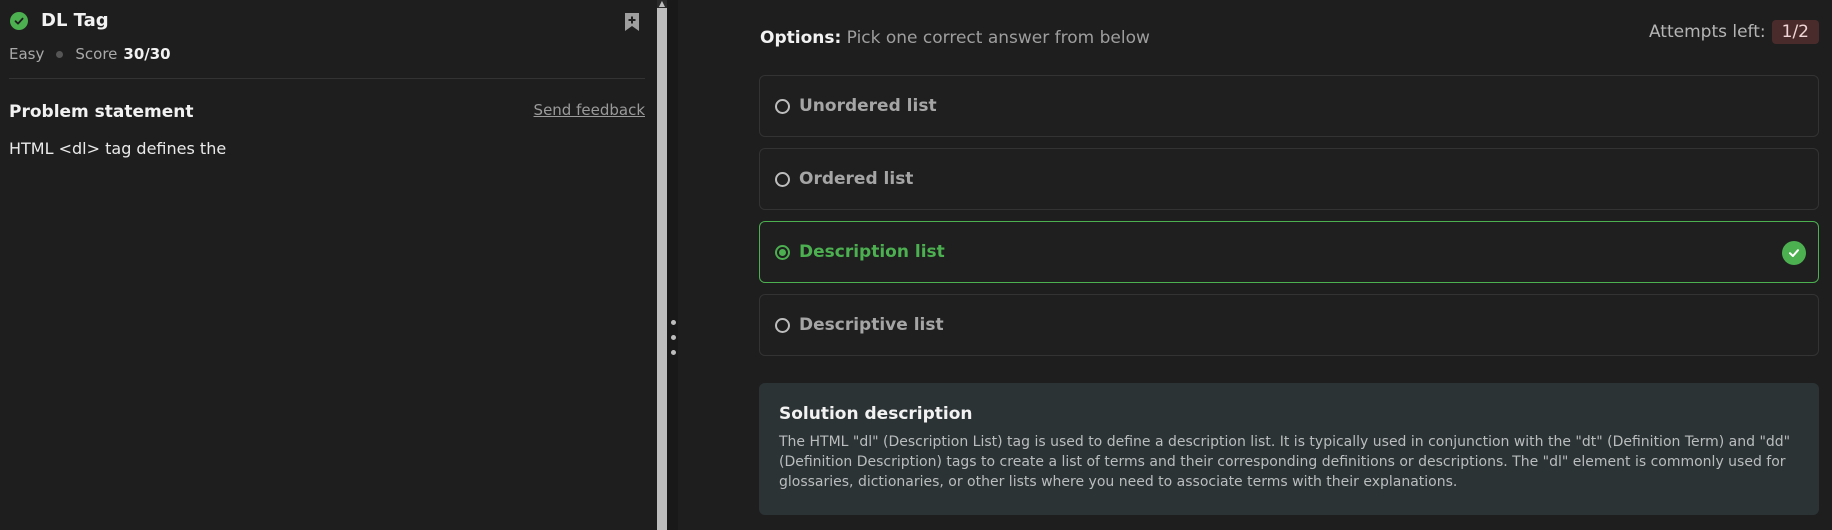 Image resolution: width=1832 pixels, height=530 pixels. I want to click on score-value: 30/30, so click(147, 54).